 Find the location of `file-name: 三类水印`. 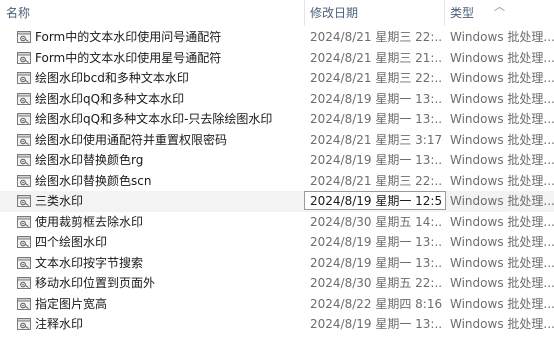

file-name: 三类水印 is located at coordinates (59, 201).